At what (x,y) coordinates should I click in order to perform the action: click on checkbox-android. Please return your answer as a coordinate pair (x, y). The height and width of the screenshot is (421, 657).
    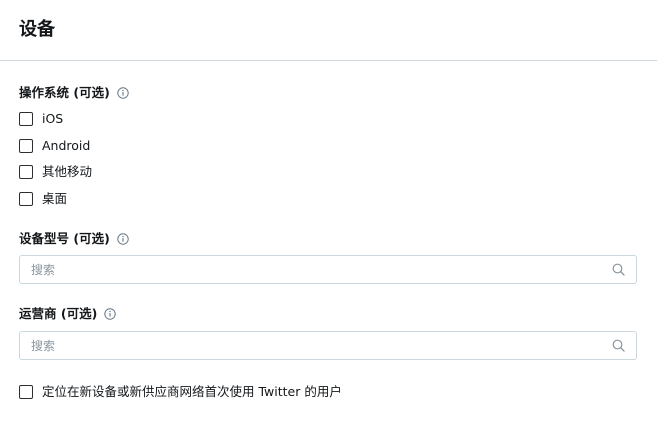
    Looking at the image, I should click on (26, 146).